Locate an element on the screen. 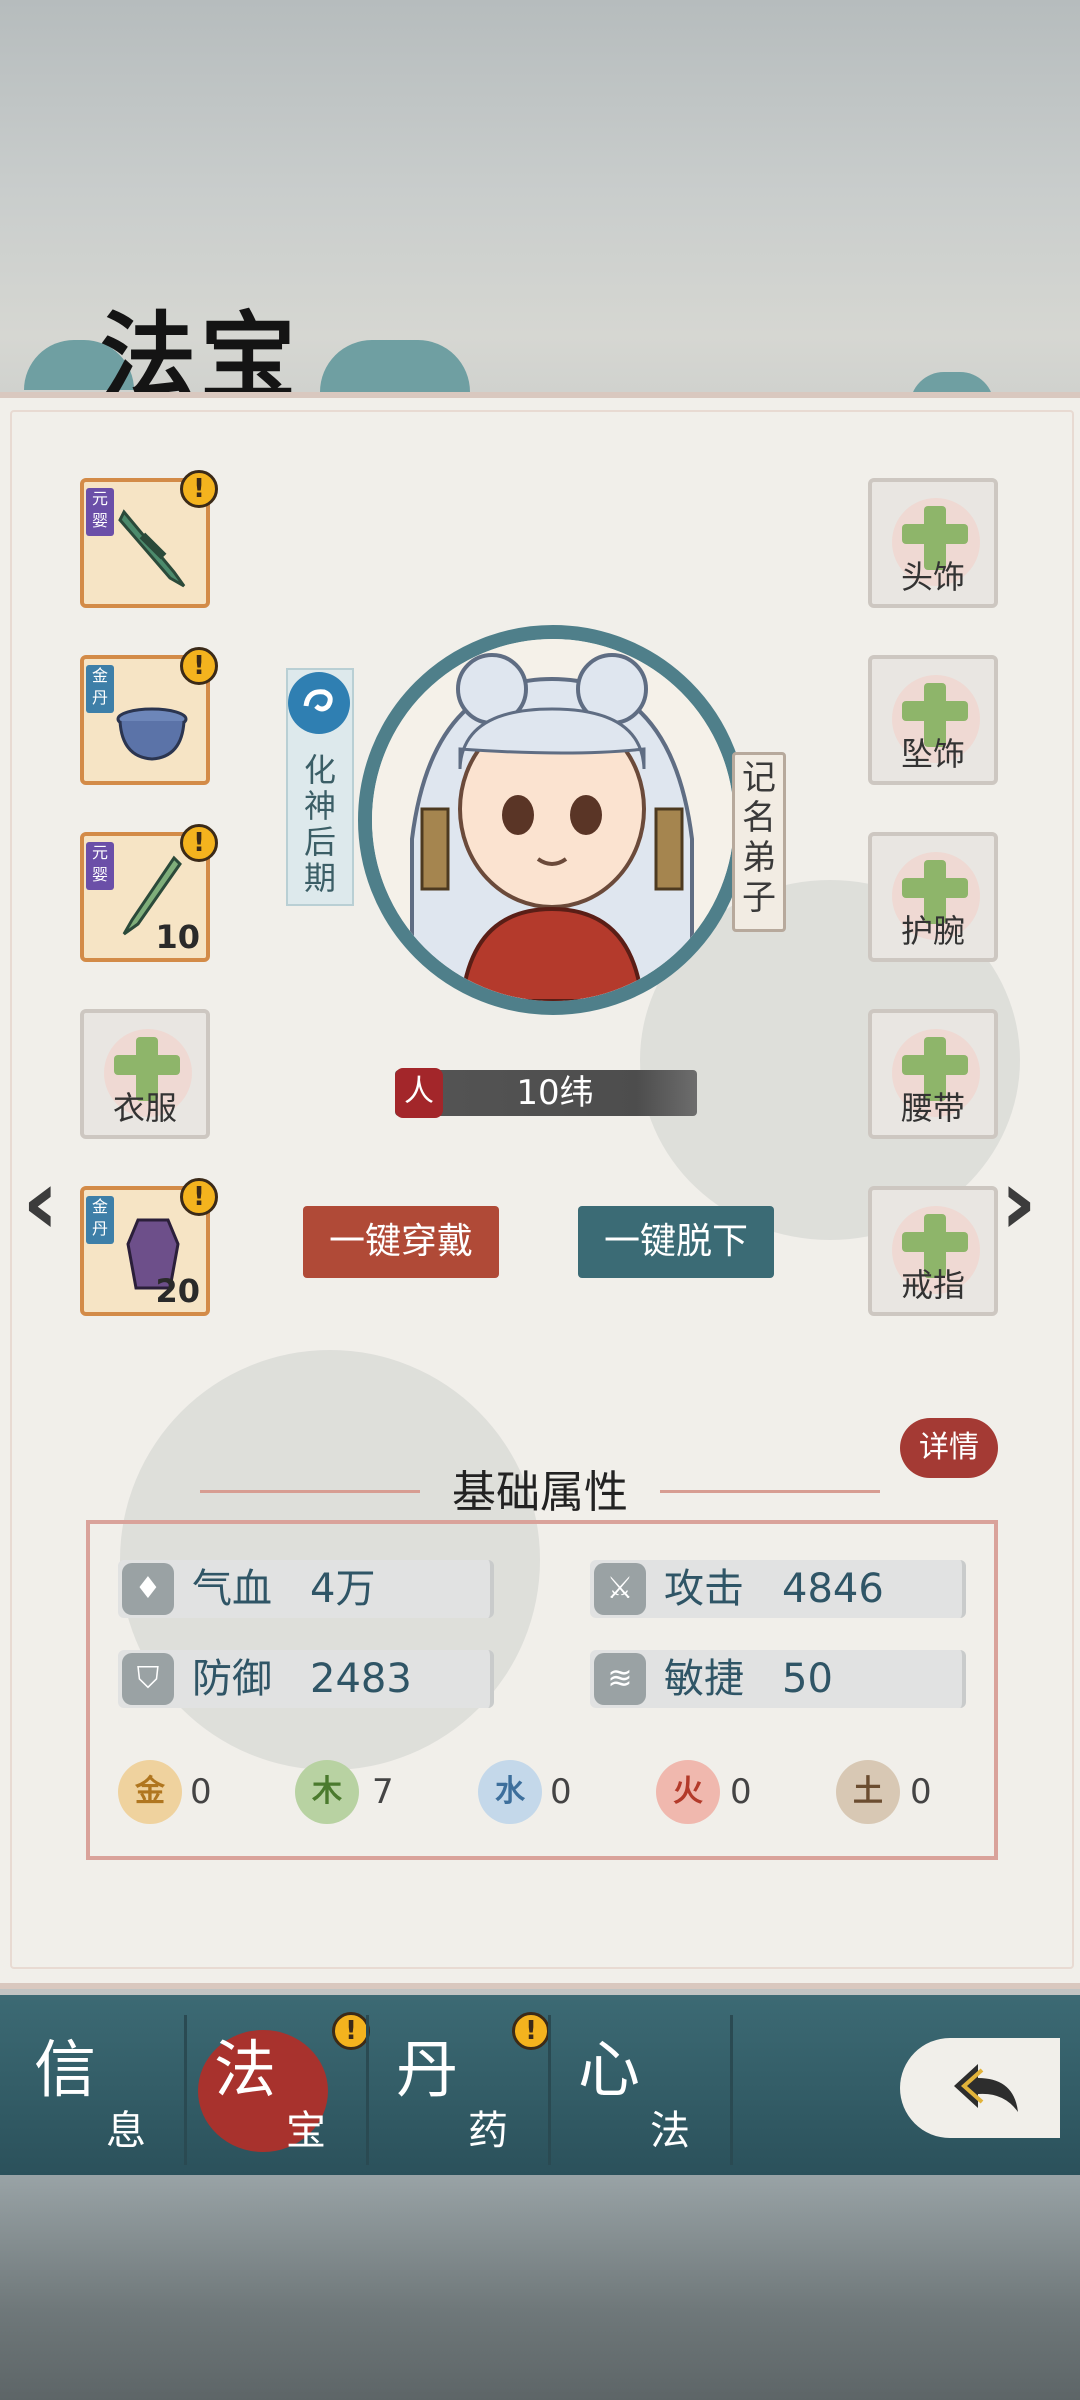 This screenshot has height=2400, width=1080. tab-label: 心 is located at coordinates (609, 2069).